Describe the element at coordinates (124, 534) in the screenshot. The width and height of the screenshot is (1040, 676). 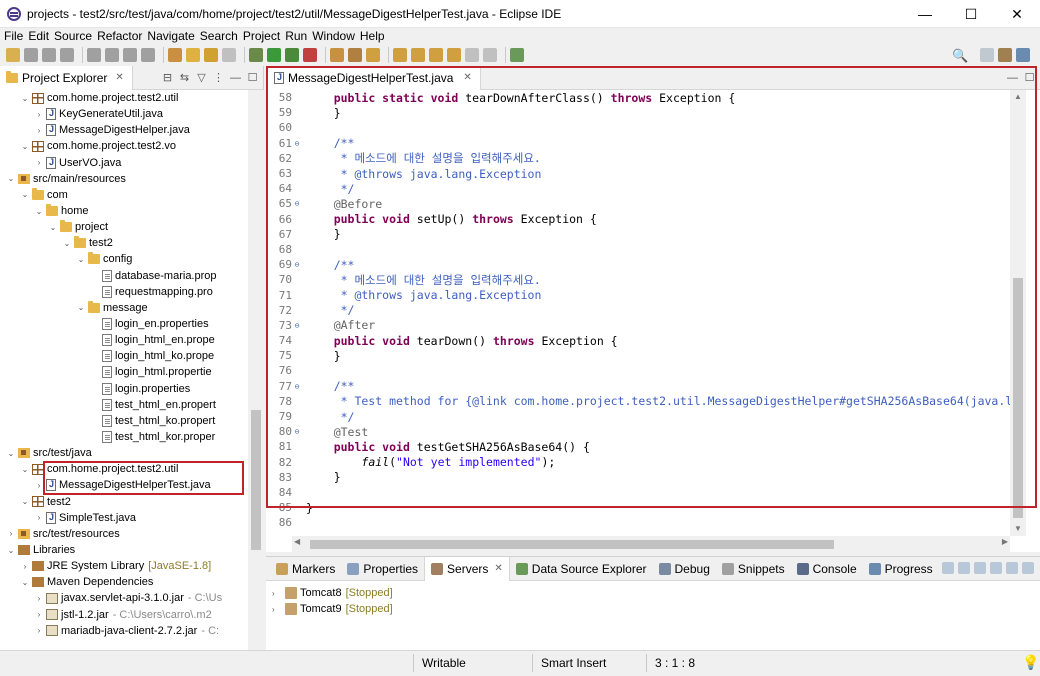
I see `tree-item: › src/test/resources` at that location.